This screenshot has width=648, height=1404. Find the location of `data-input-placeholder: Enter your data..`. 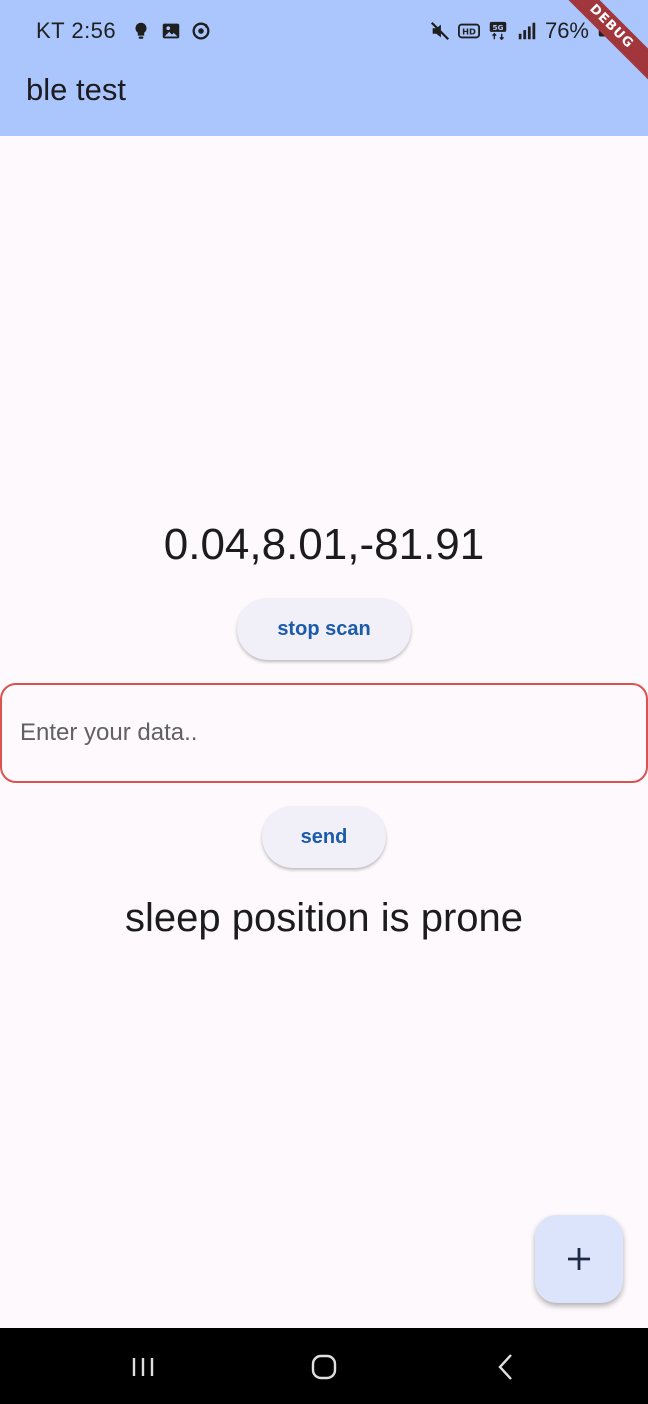

data-input-placeholder: Enter your data.. is located at coordinates (109, 732).